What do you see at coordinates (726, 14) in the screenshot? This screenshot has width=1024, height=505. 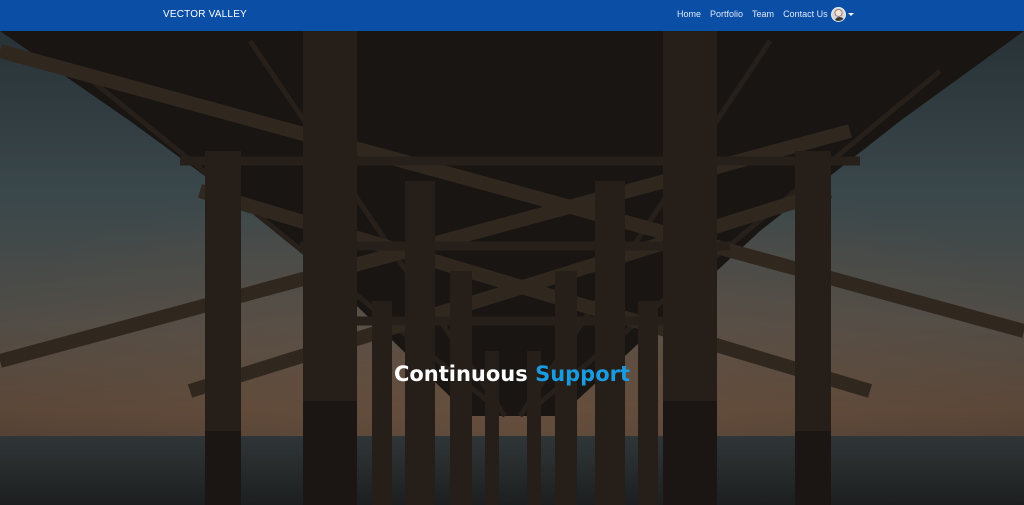 I see `nav-link-portfolio: Portfolio` at bounding box center [726, 14].